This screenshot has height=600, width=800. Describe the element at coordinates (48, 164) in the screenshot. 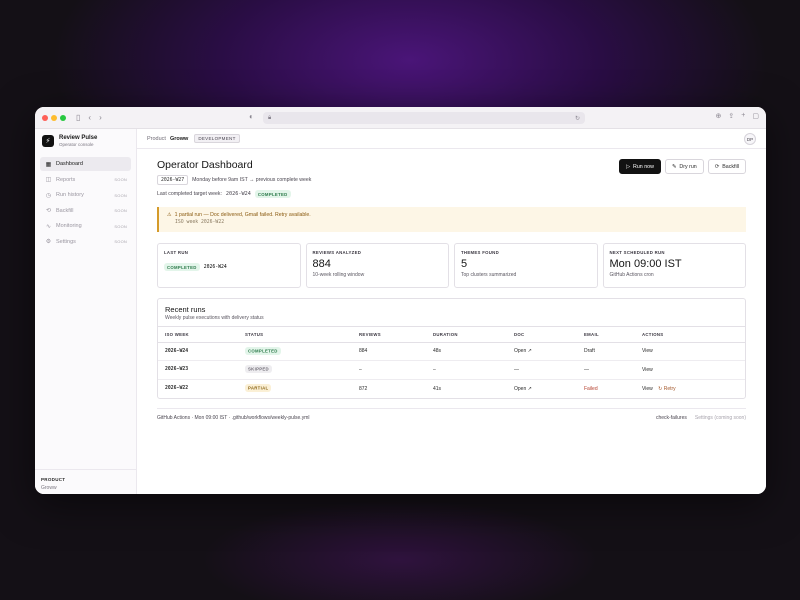

I see `dashboard-icon: ▦` at that location.